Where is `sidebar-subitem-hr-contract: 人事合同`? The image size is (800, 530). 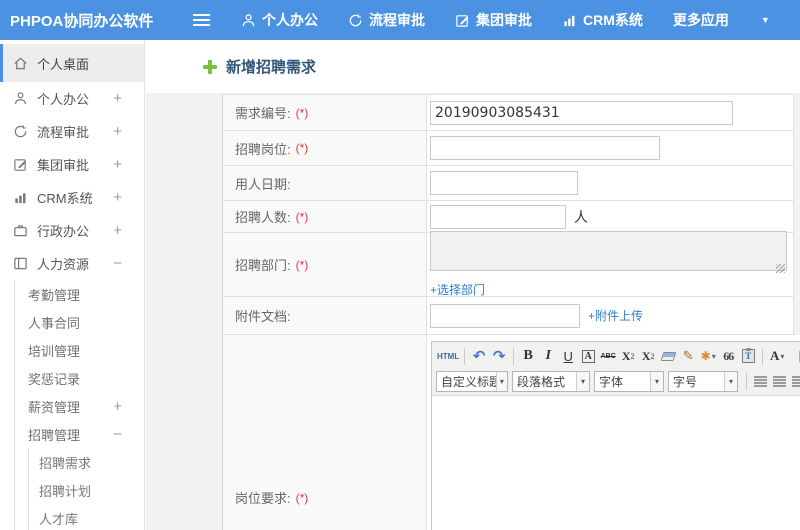
sidebar-subitem-hr-contract: 人事合同 is located at coordinates (79, 322).